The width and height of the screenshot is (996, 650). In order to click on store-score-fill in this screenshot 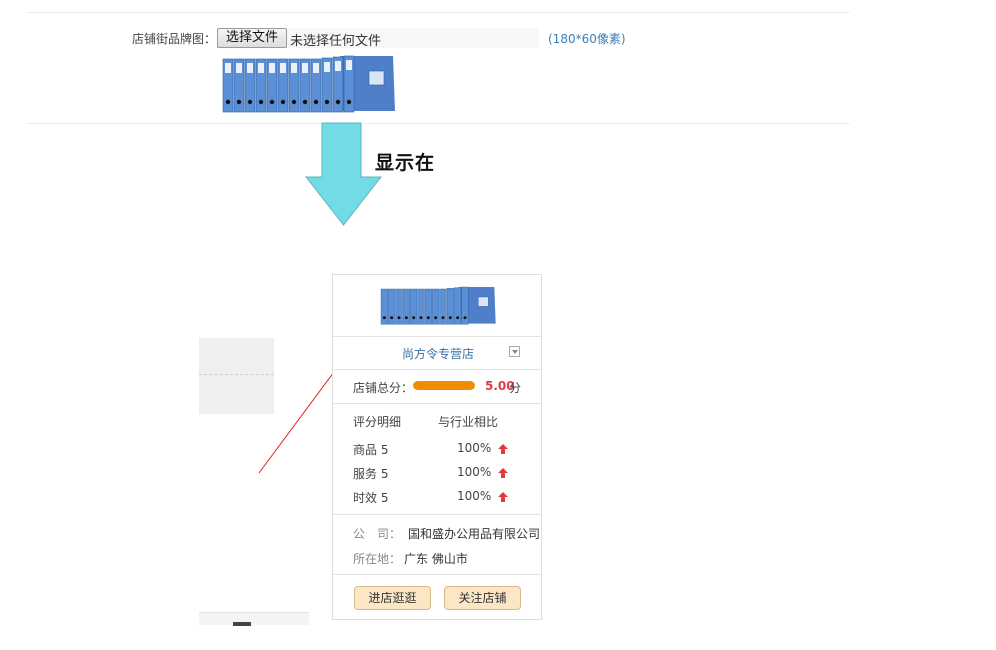, I will do `click(444, 385)`.